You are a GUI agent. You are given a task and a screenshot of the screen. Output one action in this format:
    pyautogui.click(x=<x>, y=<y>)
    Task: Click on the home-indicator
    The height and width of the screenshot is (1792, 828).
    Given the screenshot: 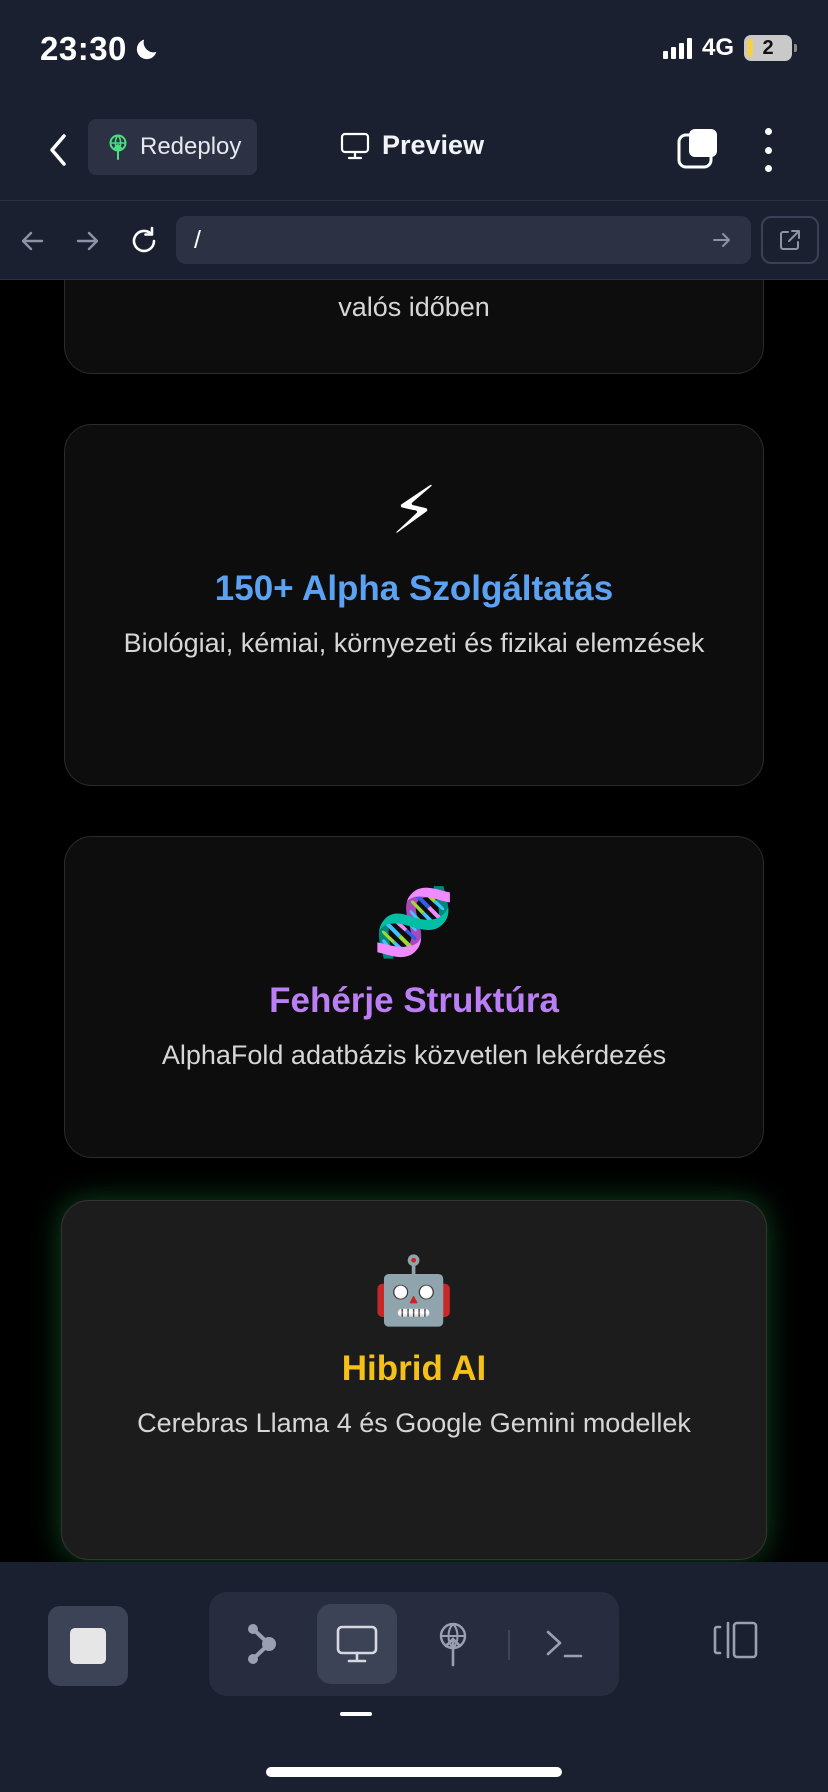 What is the action you would take?
    pyautogui.click(x=414, y=1772)
    